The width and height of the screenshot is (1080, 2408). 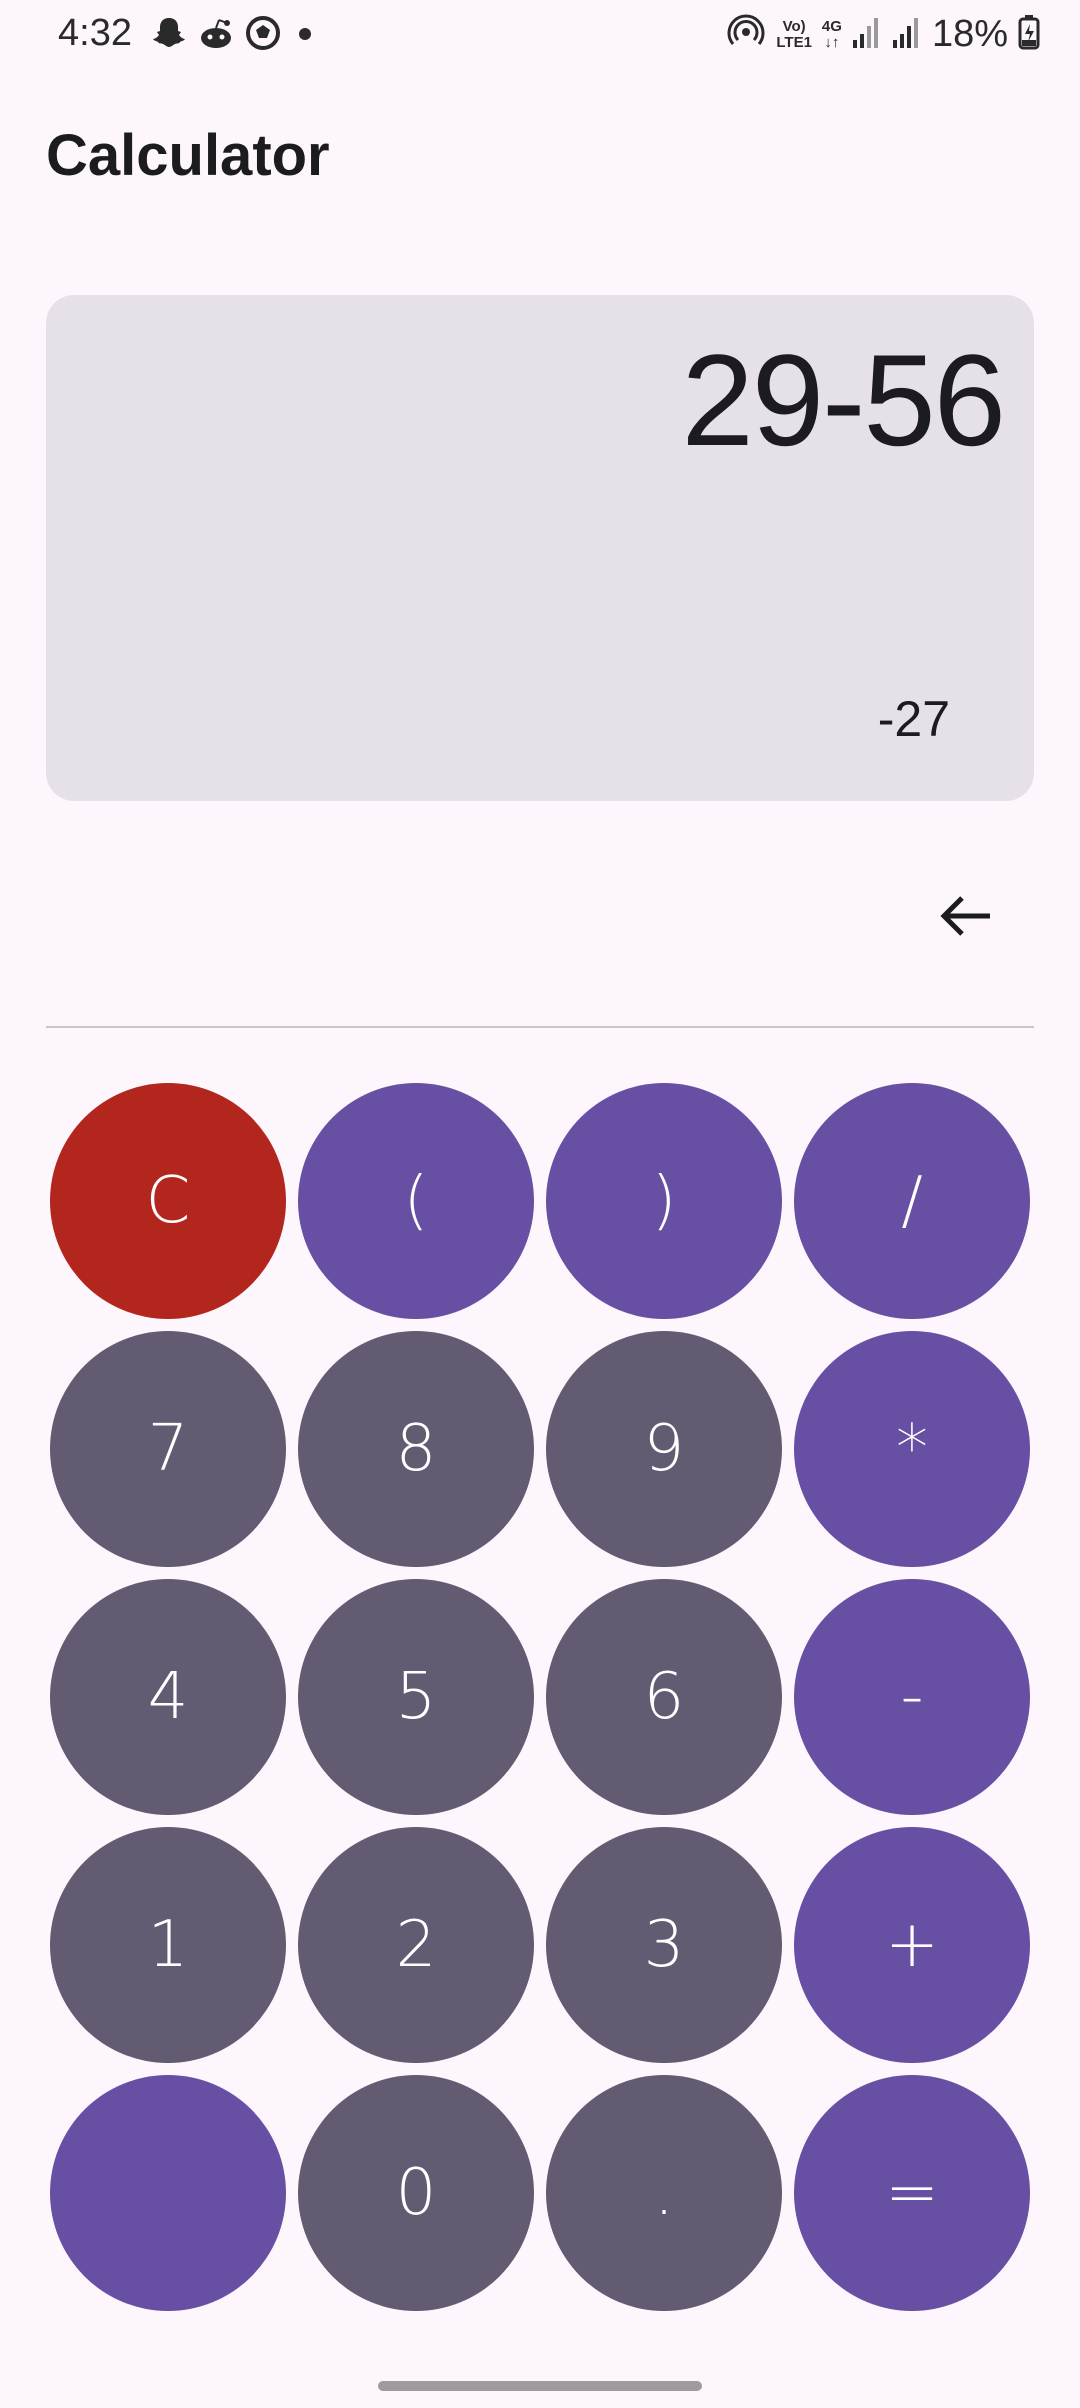 I want to click on digit-2-button: 2, so click(x=416, y=1945).